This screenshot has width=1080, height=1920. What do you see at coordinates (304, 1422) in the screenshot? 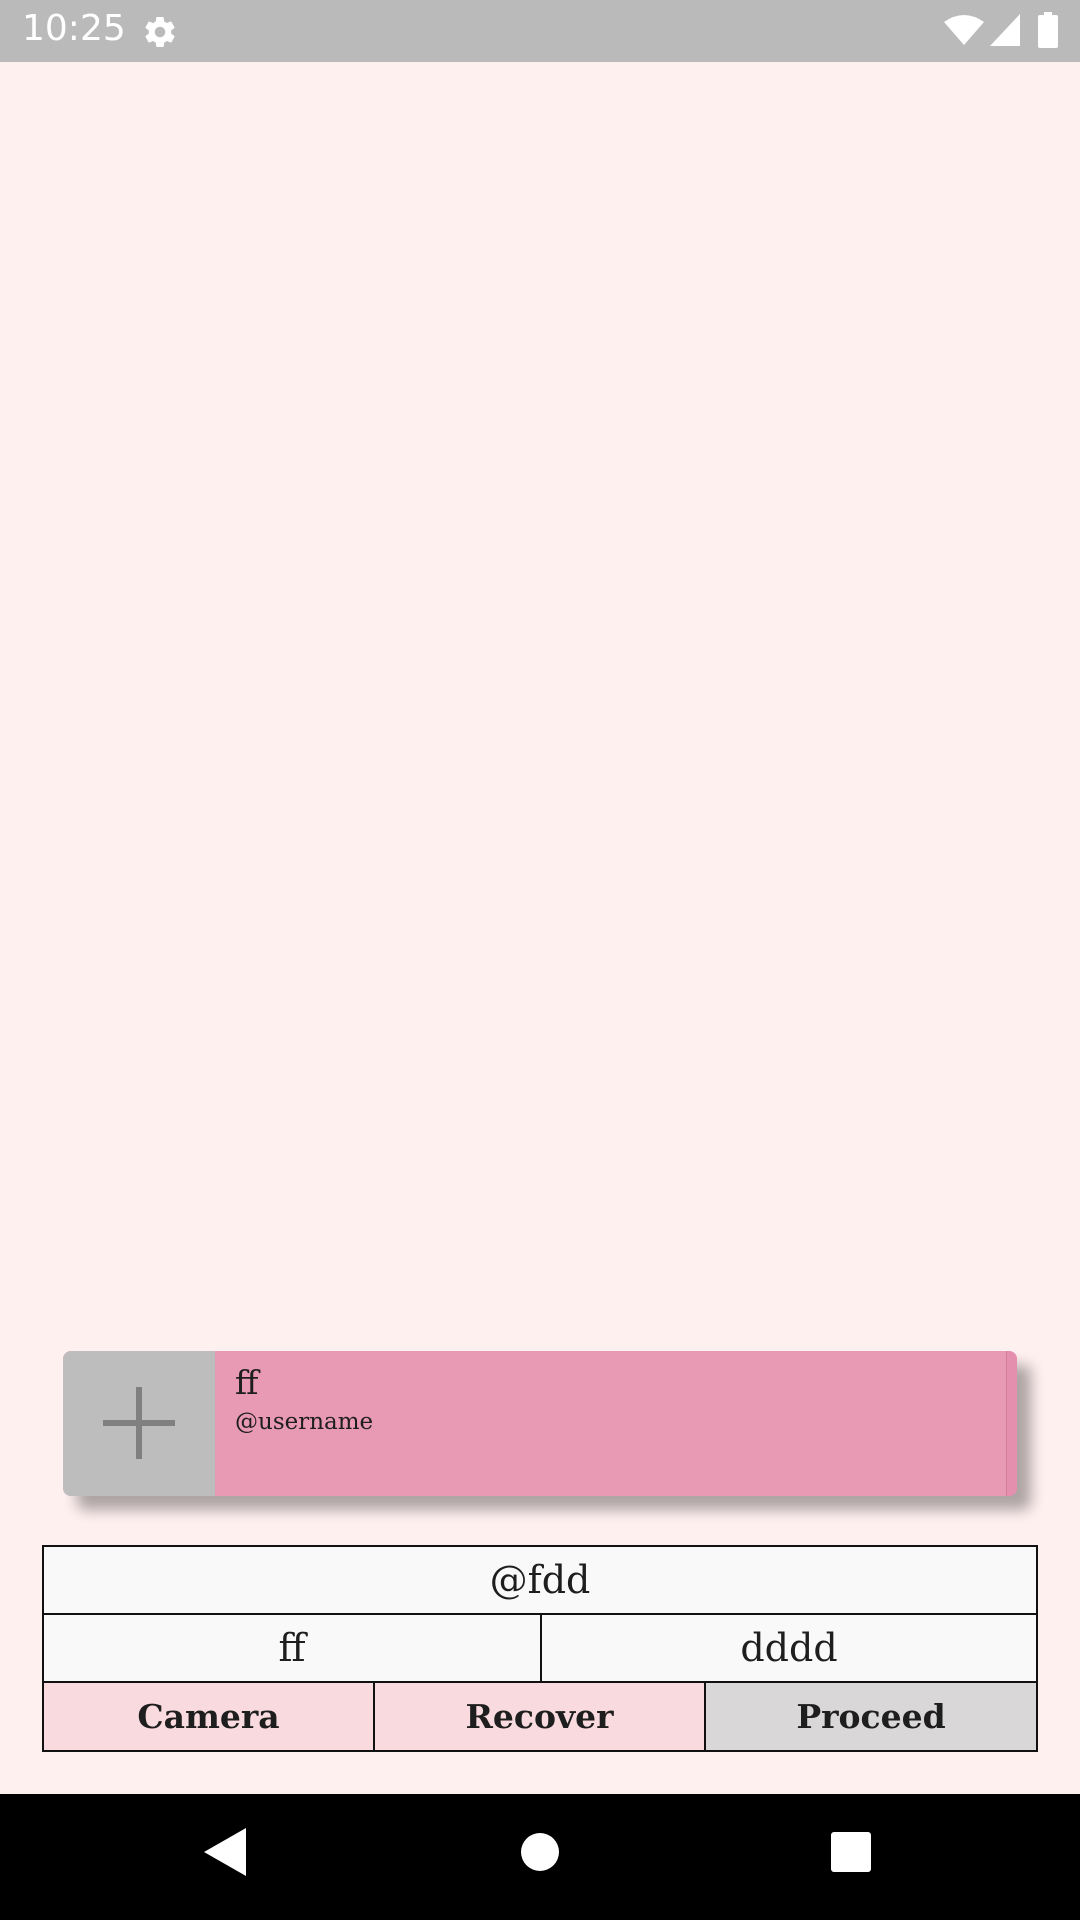
I see `card-username: @username` at bounding box center [304, 1422].